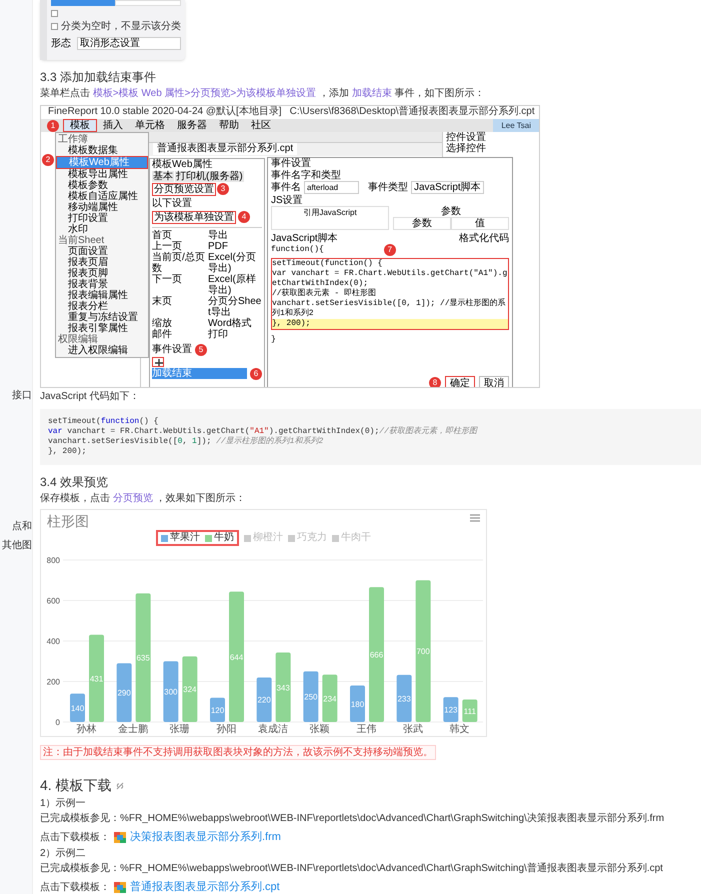 The height and width of the screenshot is (894, 701). Describe the element at coordinates (219, 538) in the screenshot. I see `legend-item: 牛奶` at that location.